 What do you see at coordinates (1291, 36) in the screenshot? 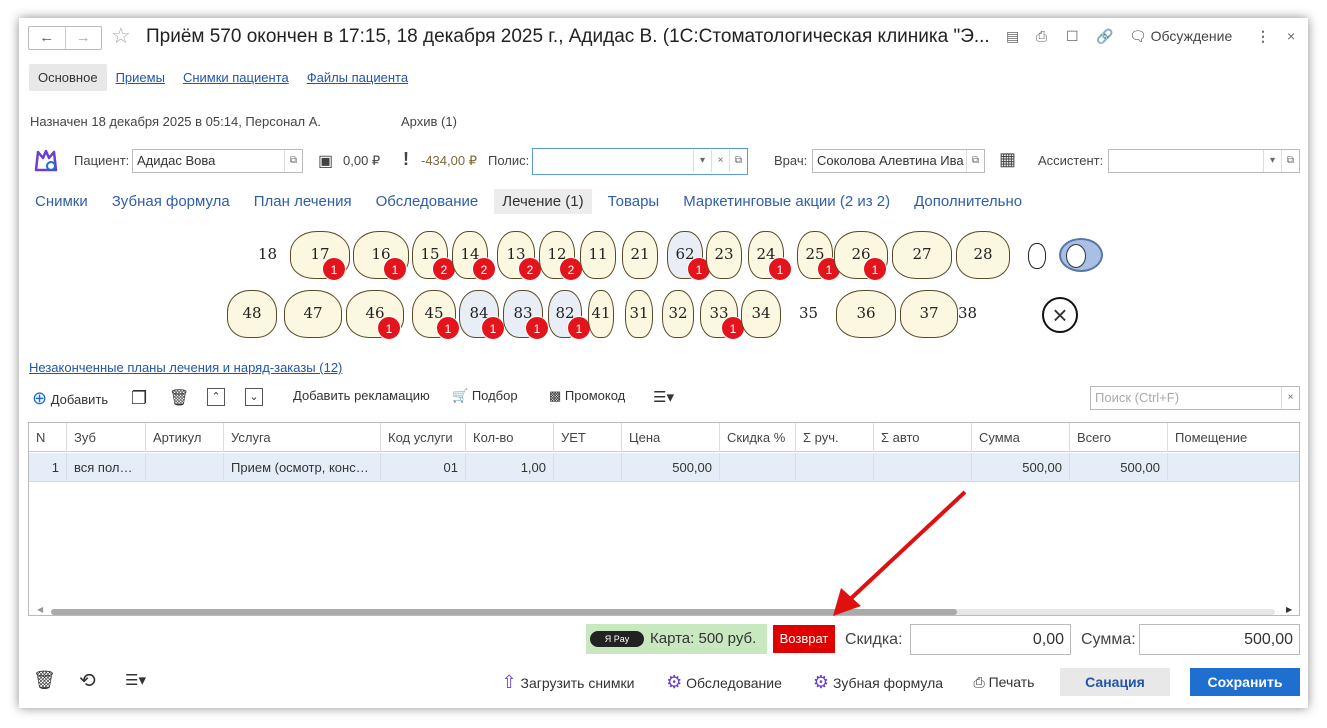
I see `close-icon: ×` at bounding box center [1291, 36].